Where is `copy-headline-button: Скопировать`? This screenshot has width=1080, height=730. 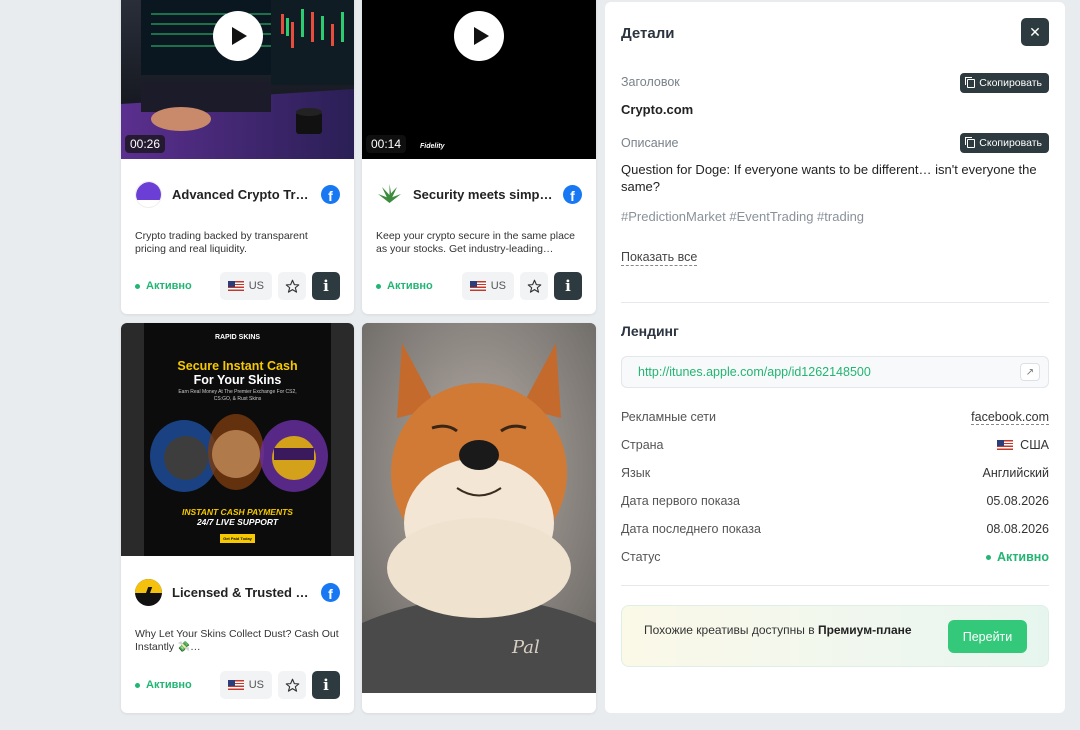
copy-headline-button: Скопировать is located at coordinates (1004, 83).